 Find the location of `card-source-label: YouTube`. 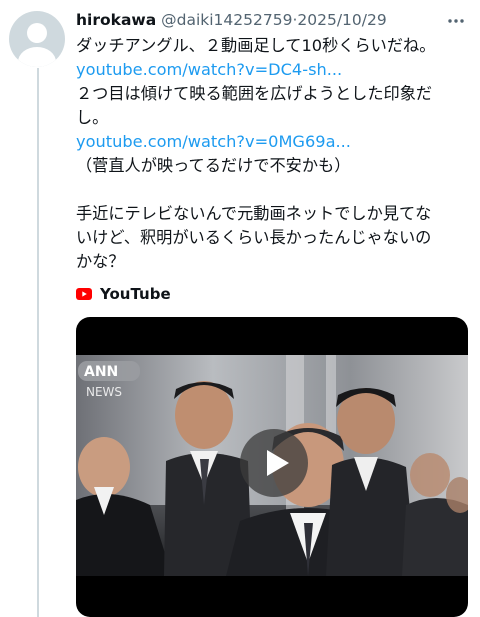

card-source-label: YouTube is located at coordinates (135, 294).